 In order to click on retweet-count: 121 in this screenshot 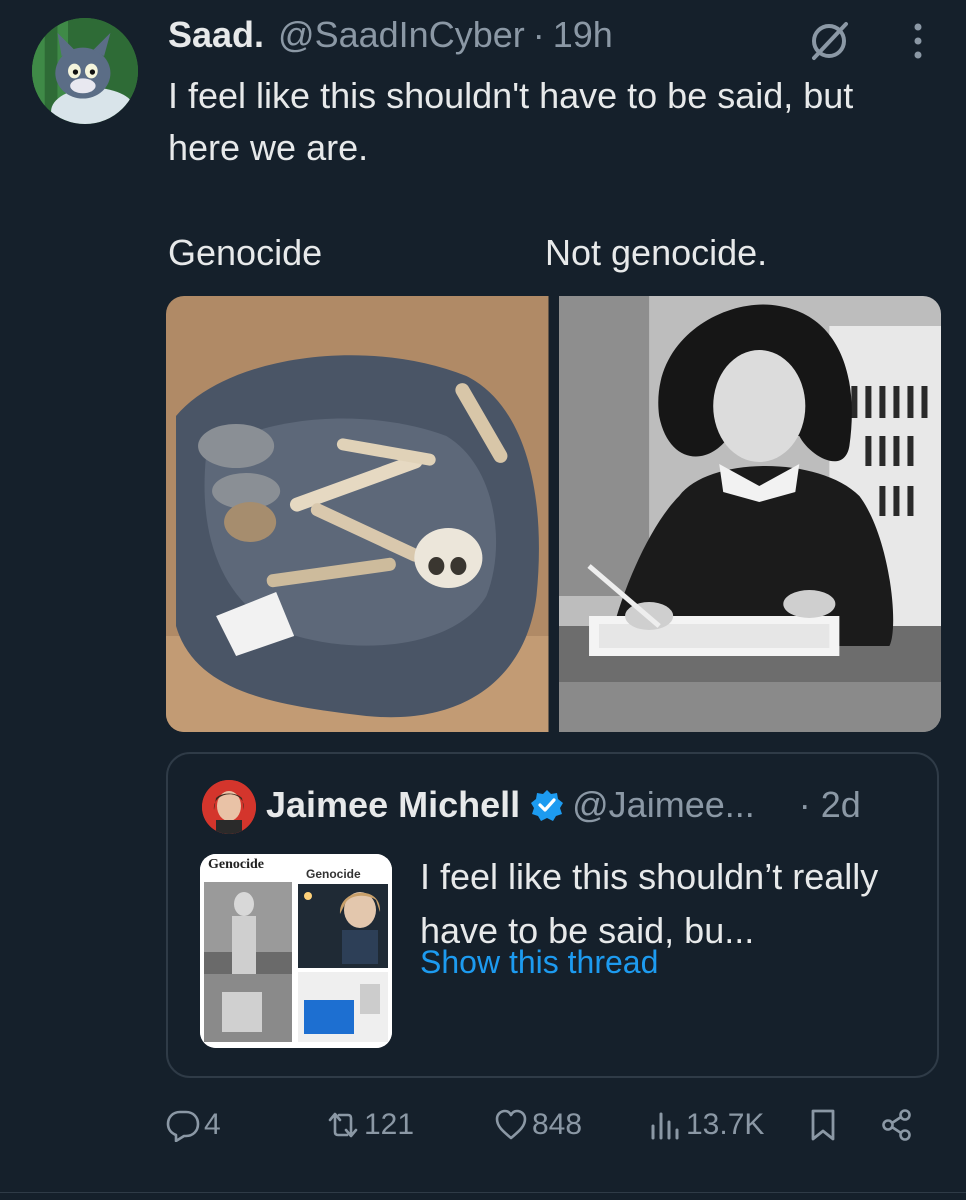, I will do `click(389, 1124)`.